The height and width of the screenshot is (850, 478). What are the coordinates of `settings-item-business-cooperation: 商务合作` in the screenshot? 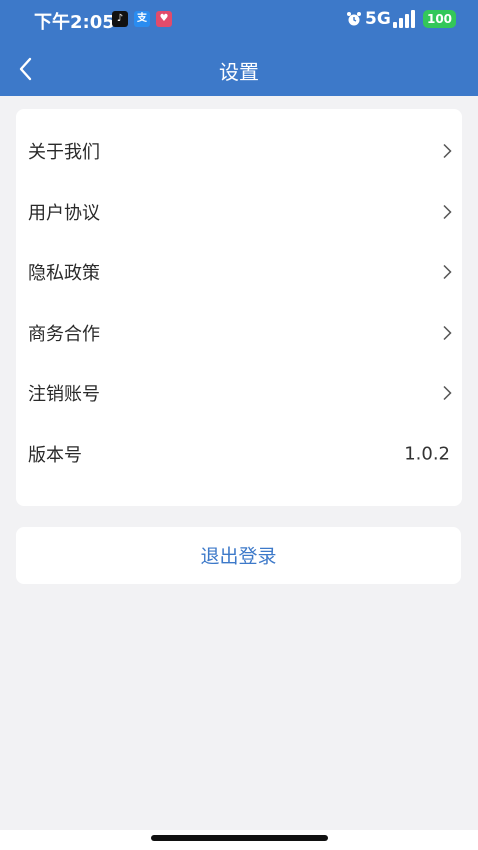 It's located at (239, 333).